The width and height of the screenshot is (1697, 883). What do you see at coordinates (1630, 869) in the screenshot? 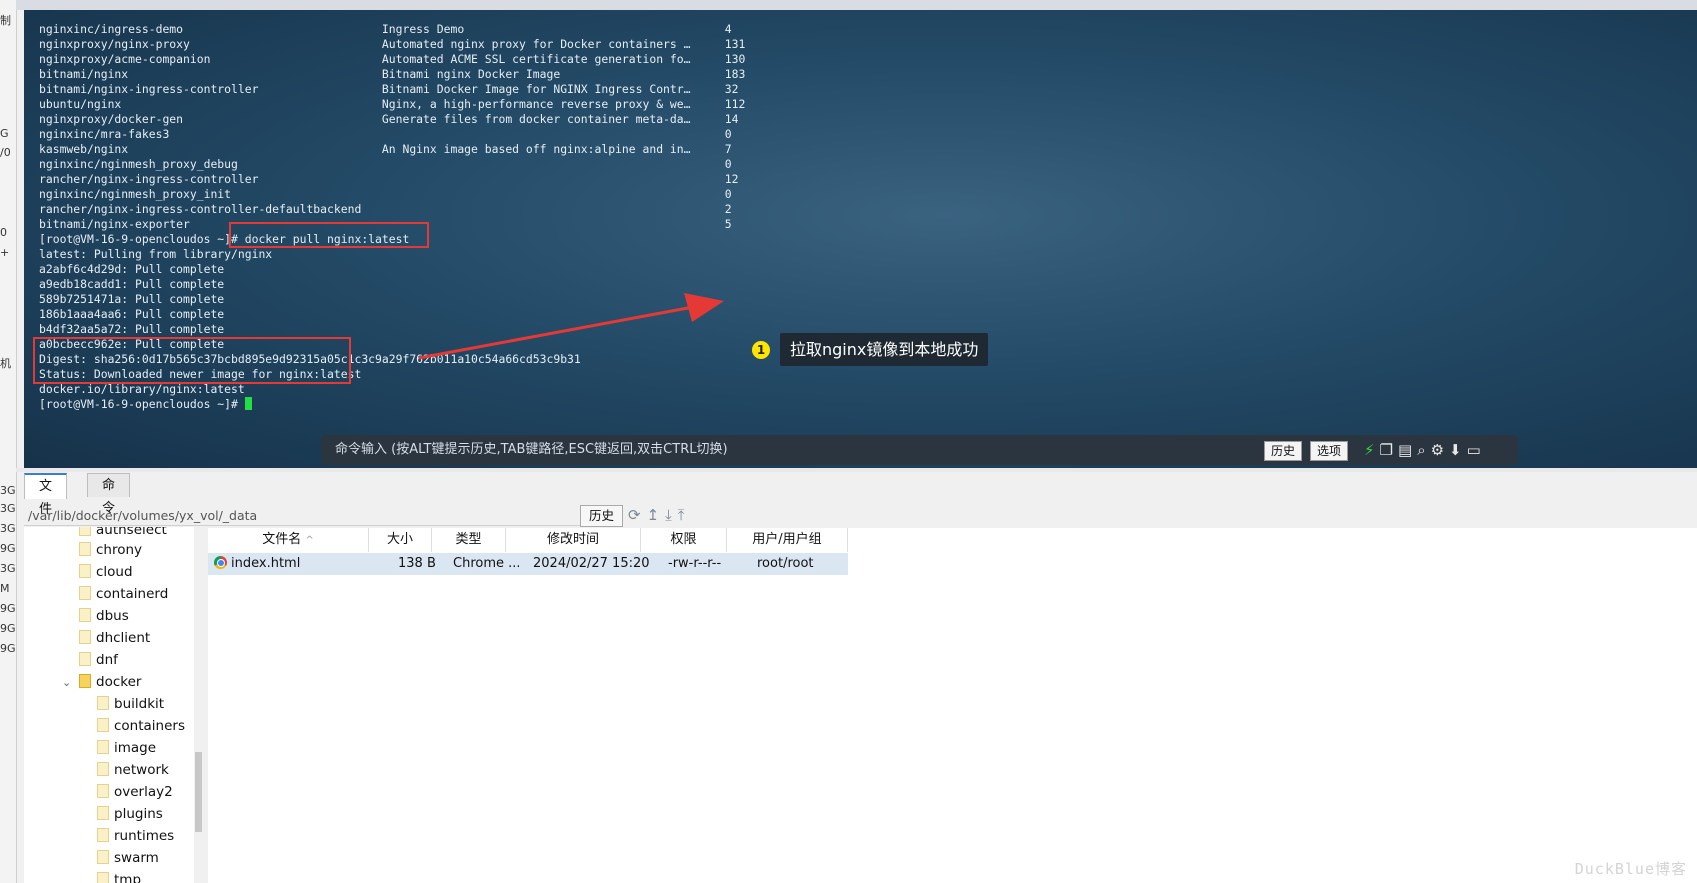
I see `watermark: DuckBlue博客` at bounding box center [1630, 869].